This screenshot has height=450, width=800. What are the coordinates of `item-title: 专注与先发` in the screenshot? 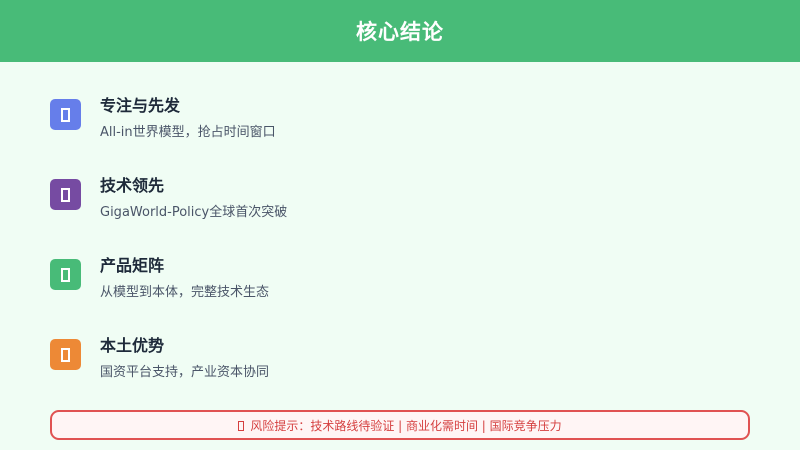 It's located at (140, 105).